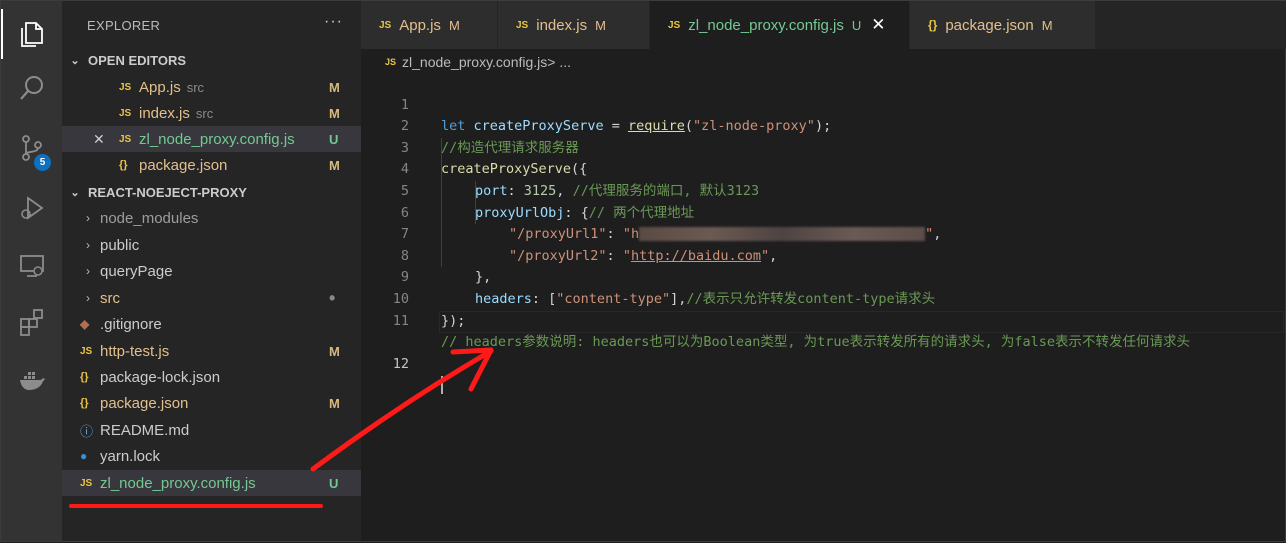 The height and width of the screenshot is (543, 1286). I want to click on code-line: 8 },, so click(823, 255).